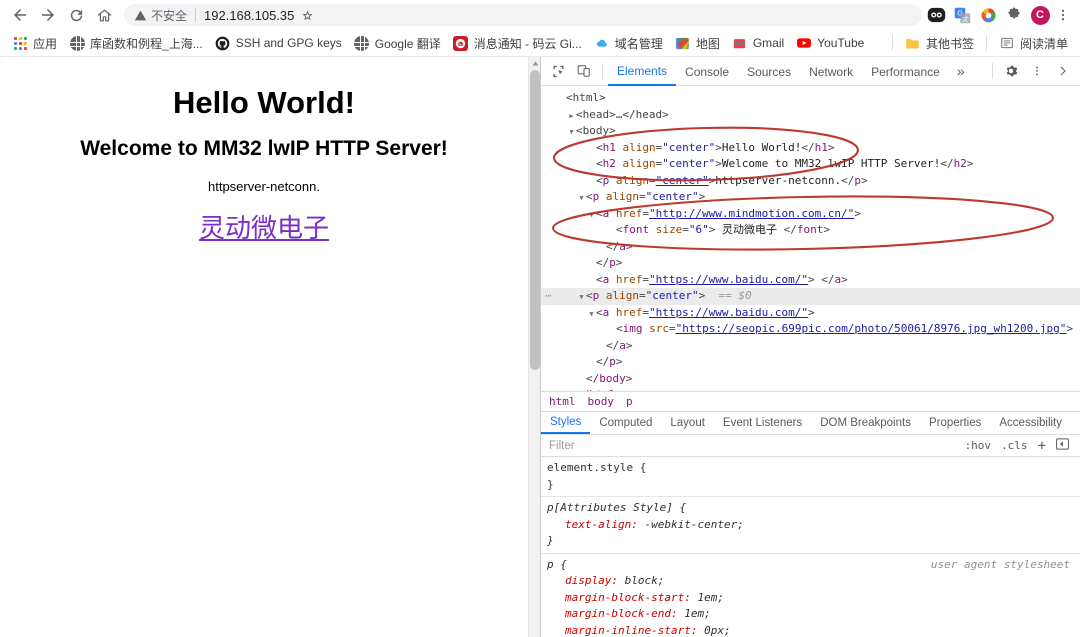  What do you see at coordinates (628, 43) in the screenshot?
I see `bookmark-item-4: 域名管理` at bounding box center [628, 43].